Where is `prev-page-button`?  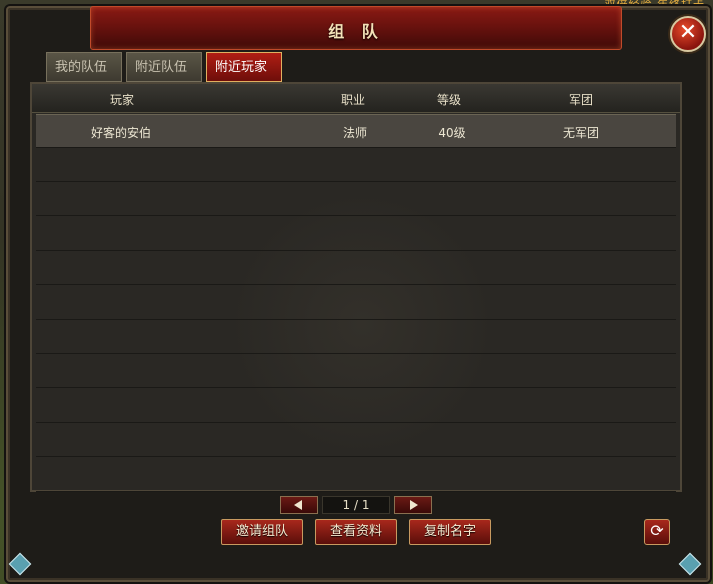
prev-page-button is located at coordinates (299, 505).